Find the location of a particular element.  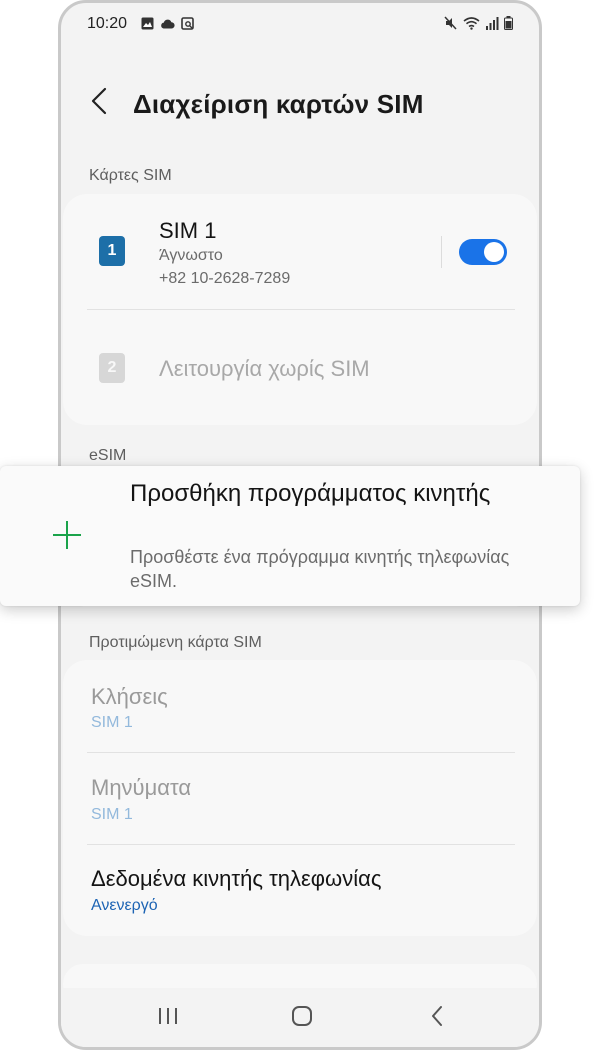

calls-row: Κλήσεις SIM 1 is located at coordinates (300, 706).